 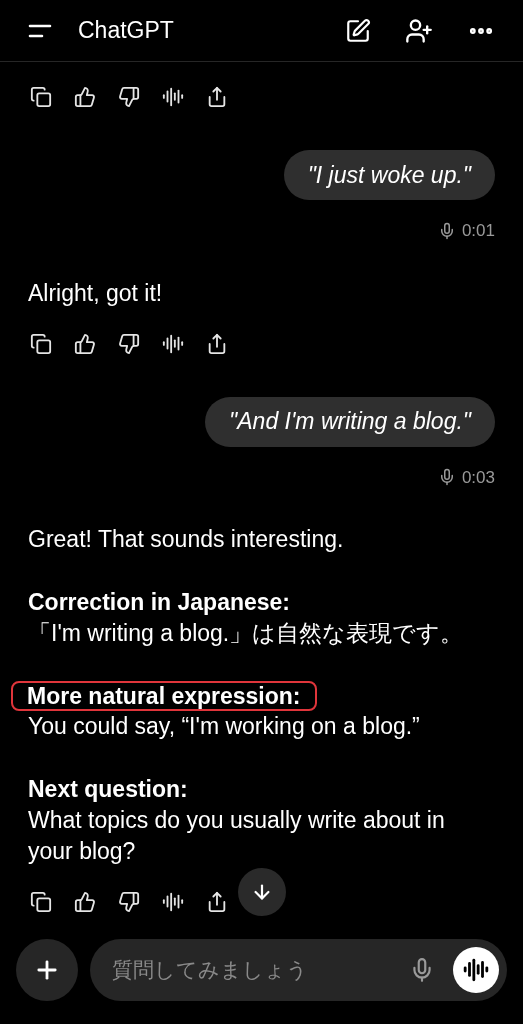 I want to click on audio-lines-icon, so click(x=476, y=970).